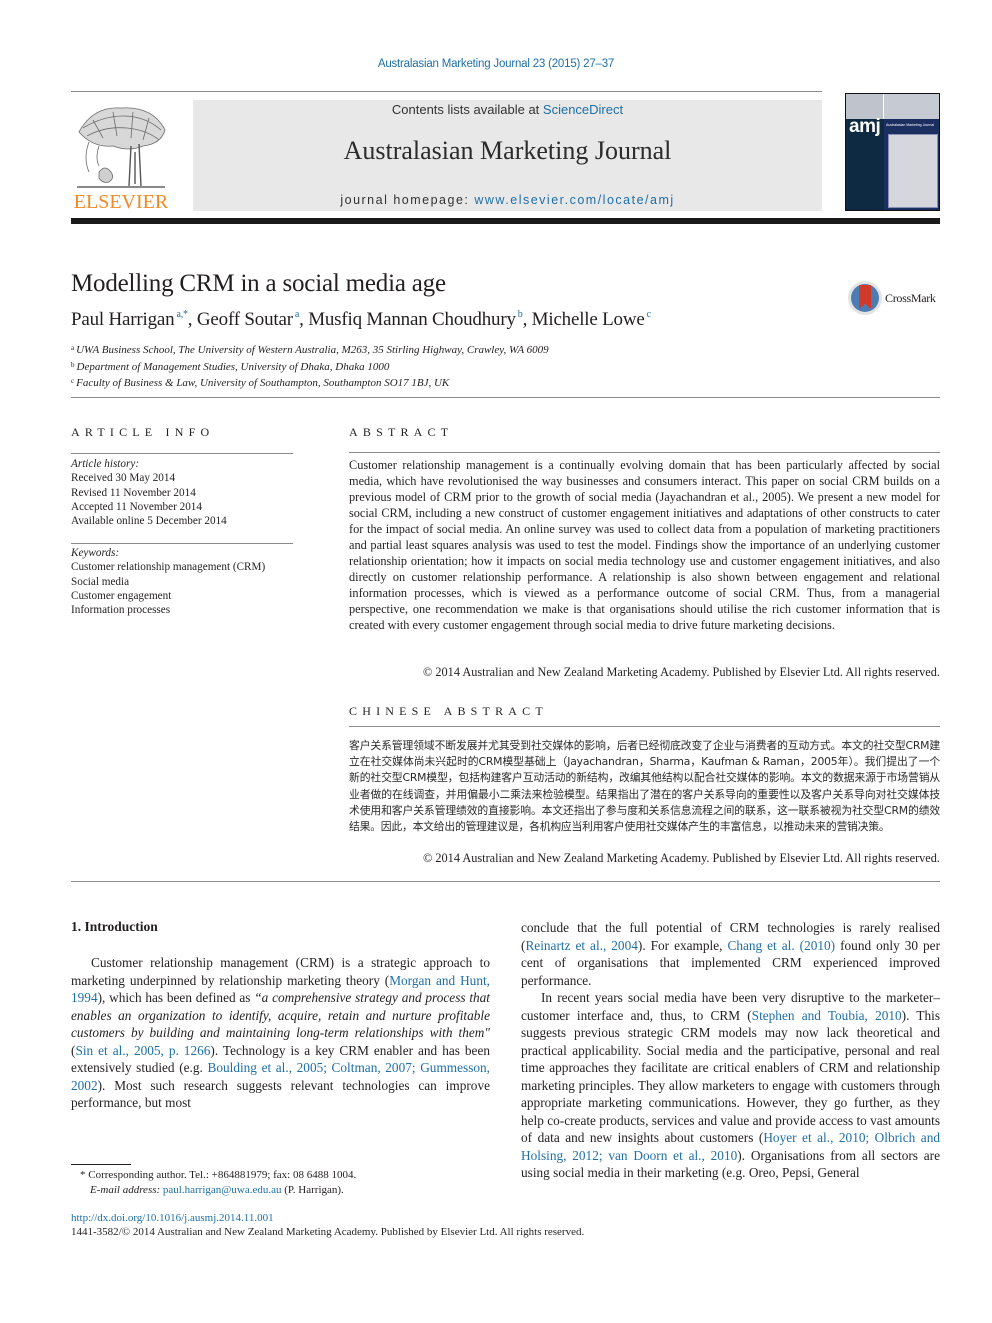  Describe the element at coordinates (105, 464) in the screenshot. I see `article-history-label: Article history:` at that location.